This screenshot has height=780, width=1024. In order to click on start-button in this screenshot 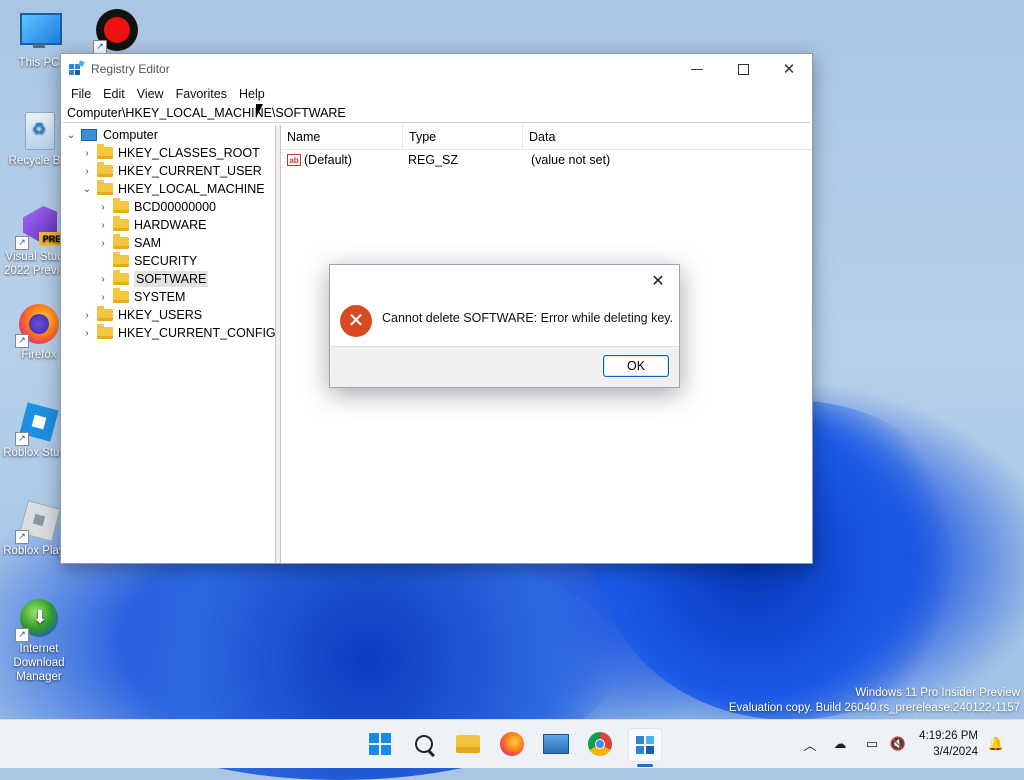, I will do `click(380, 744)`.